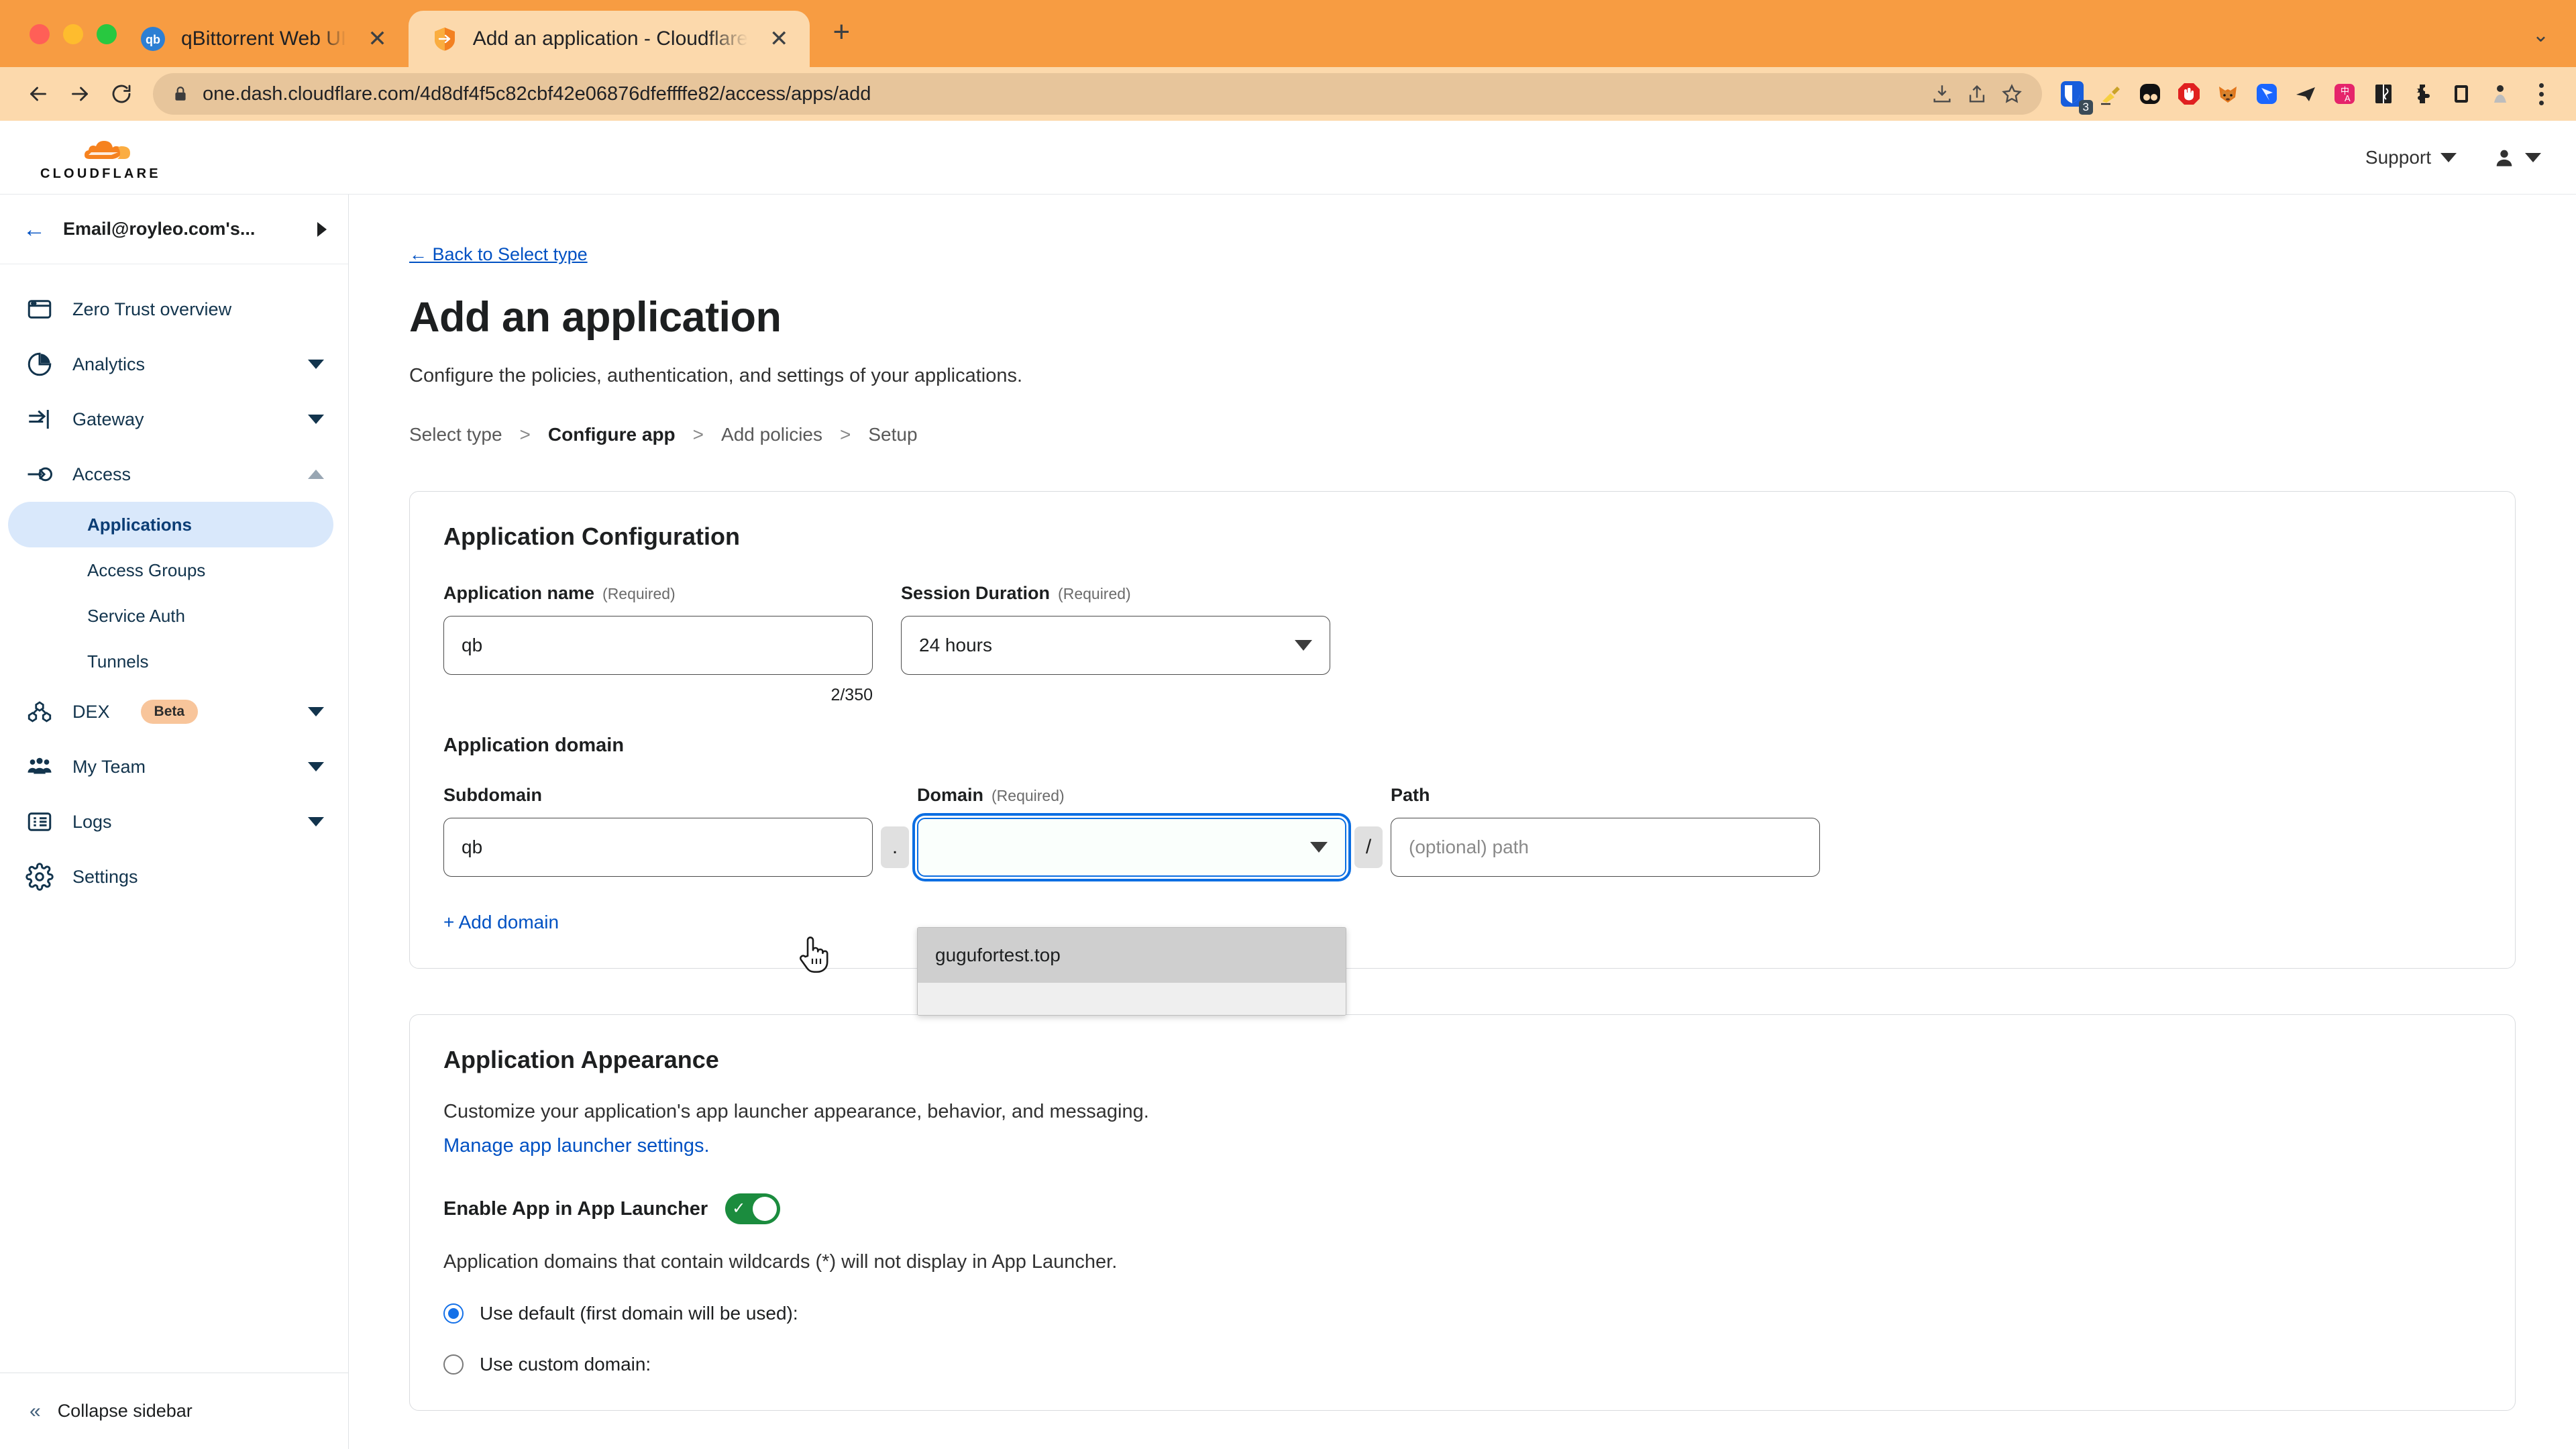 This screenshot has height=1449, width=2576. What do you see at coordinates (1115, 645) in the screenshot?
I see `session-duration-select: 24 hours` at bounding box center [1115, 645].